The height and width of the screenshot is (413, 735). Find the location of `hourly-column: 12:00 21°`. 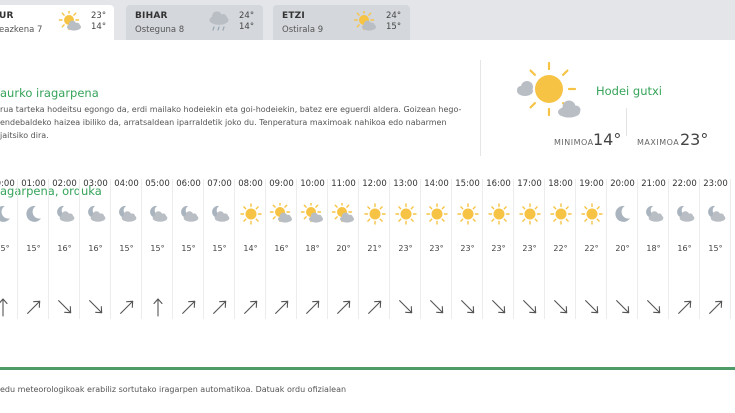

hourly-column: 12:00 21° is located at coordinates (374, 249).